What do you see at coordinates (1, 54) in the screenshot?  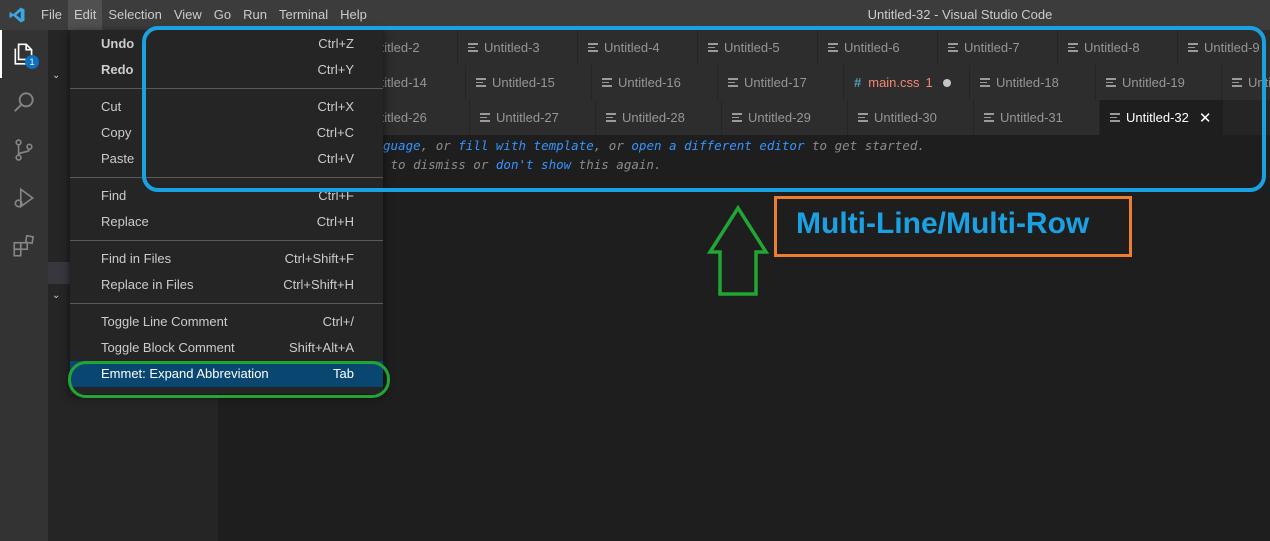 I see `activity-active-indicator` at bounding box center [1, 54].